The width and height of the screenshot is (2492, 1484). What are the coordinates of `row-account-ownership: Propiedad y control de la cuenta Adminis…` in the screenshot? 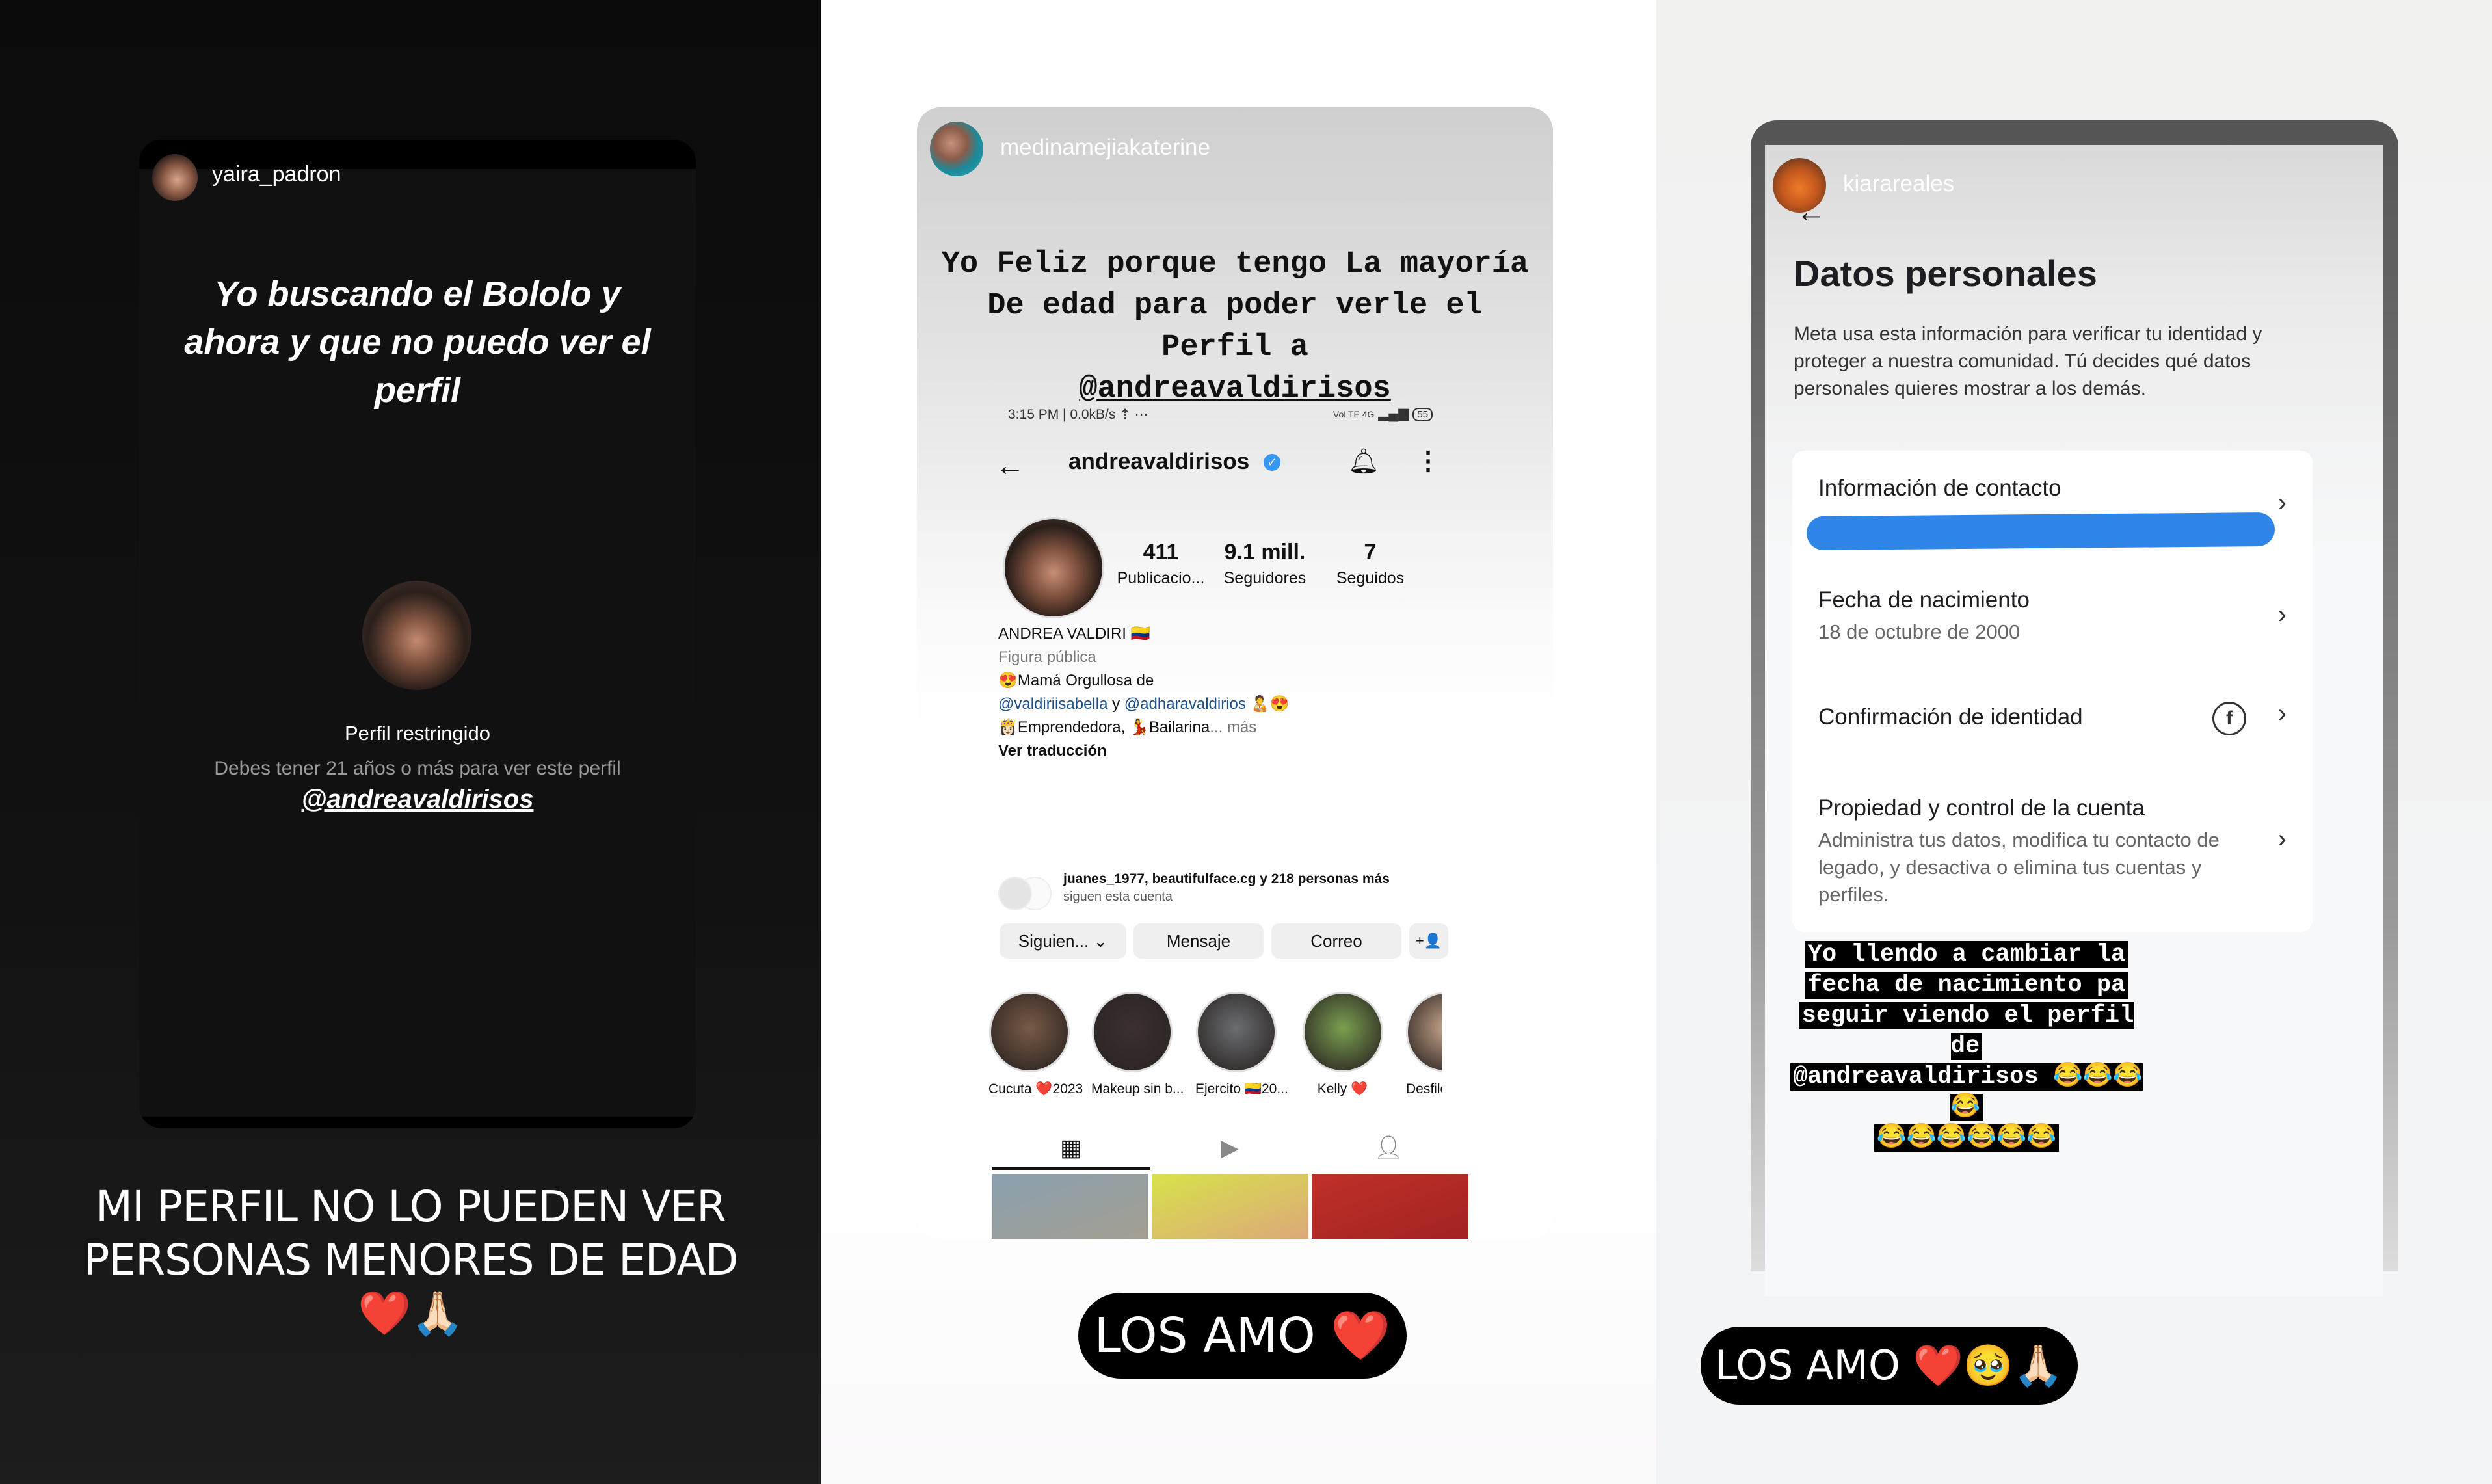 It's located at (2052, 853).